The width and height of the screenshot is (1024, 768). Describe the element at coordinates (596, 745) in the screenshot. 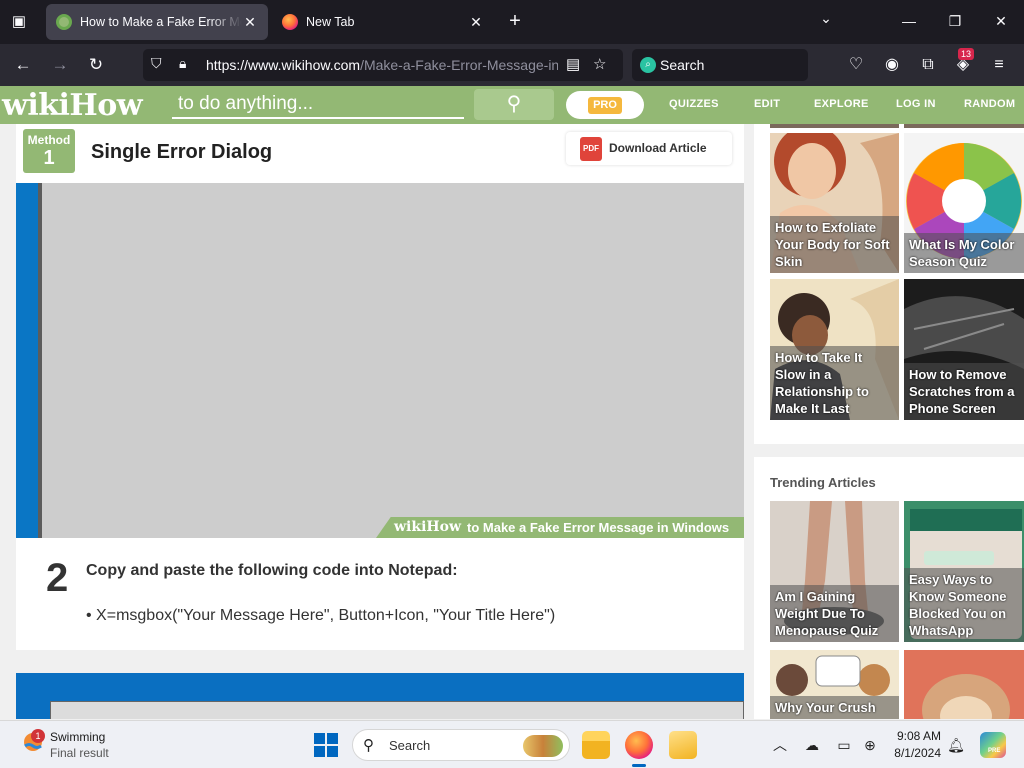

I see `file-explorer-icon` at that location.